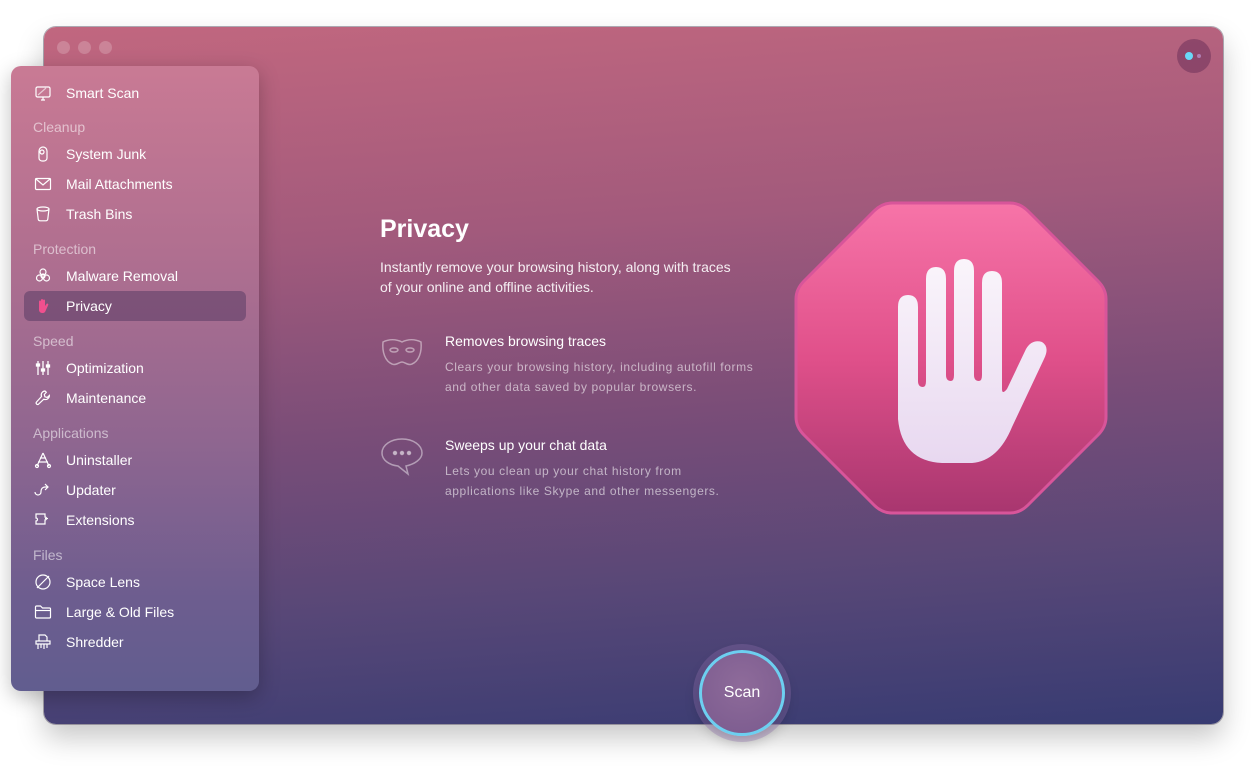 This screenshot has width=1260, height=772. I want to click on biohazard-icon, so click(43, 276).